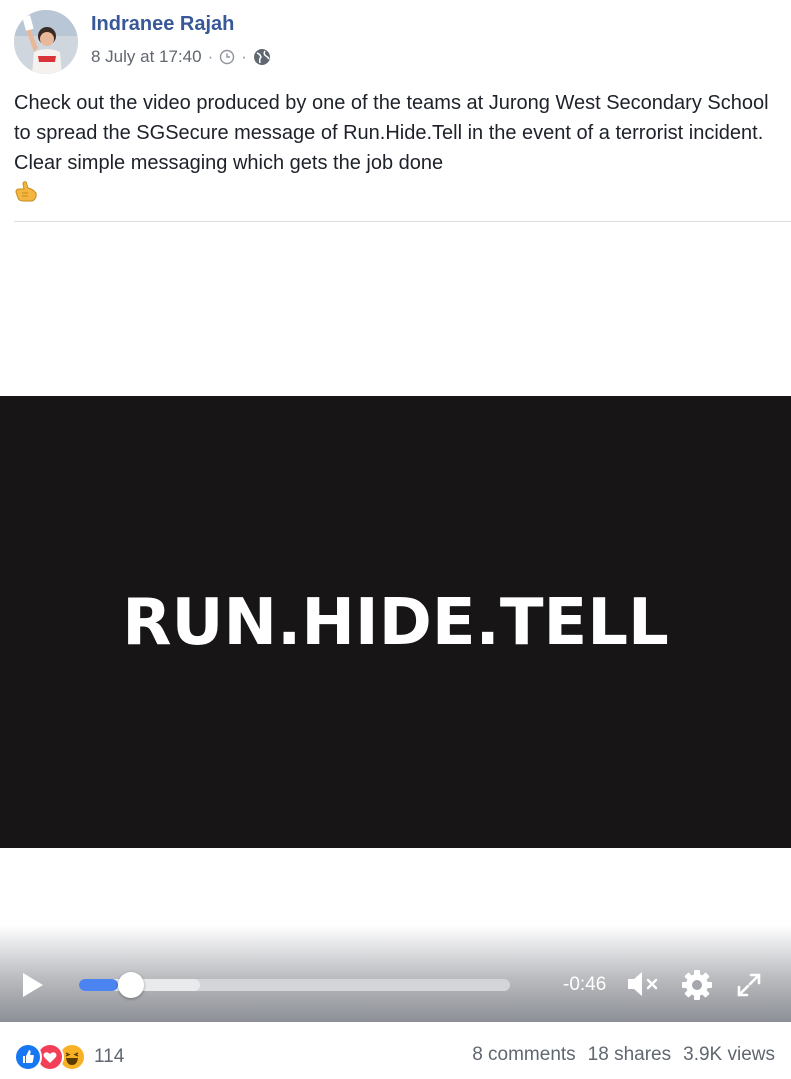  I want to click on shares-link: 18 shares, so click(629, 1055).